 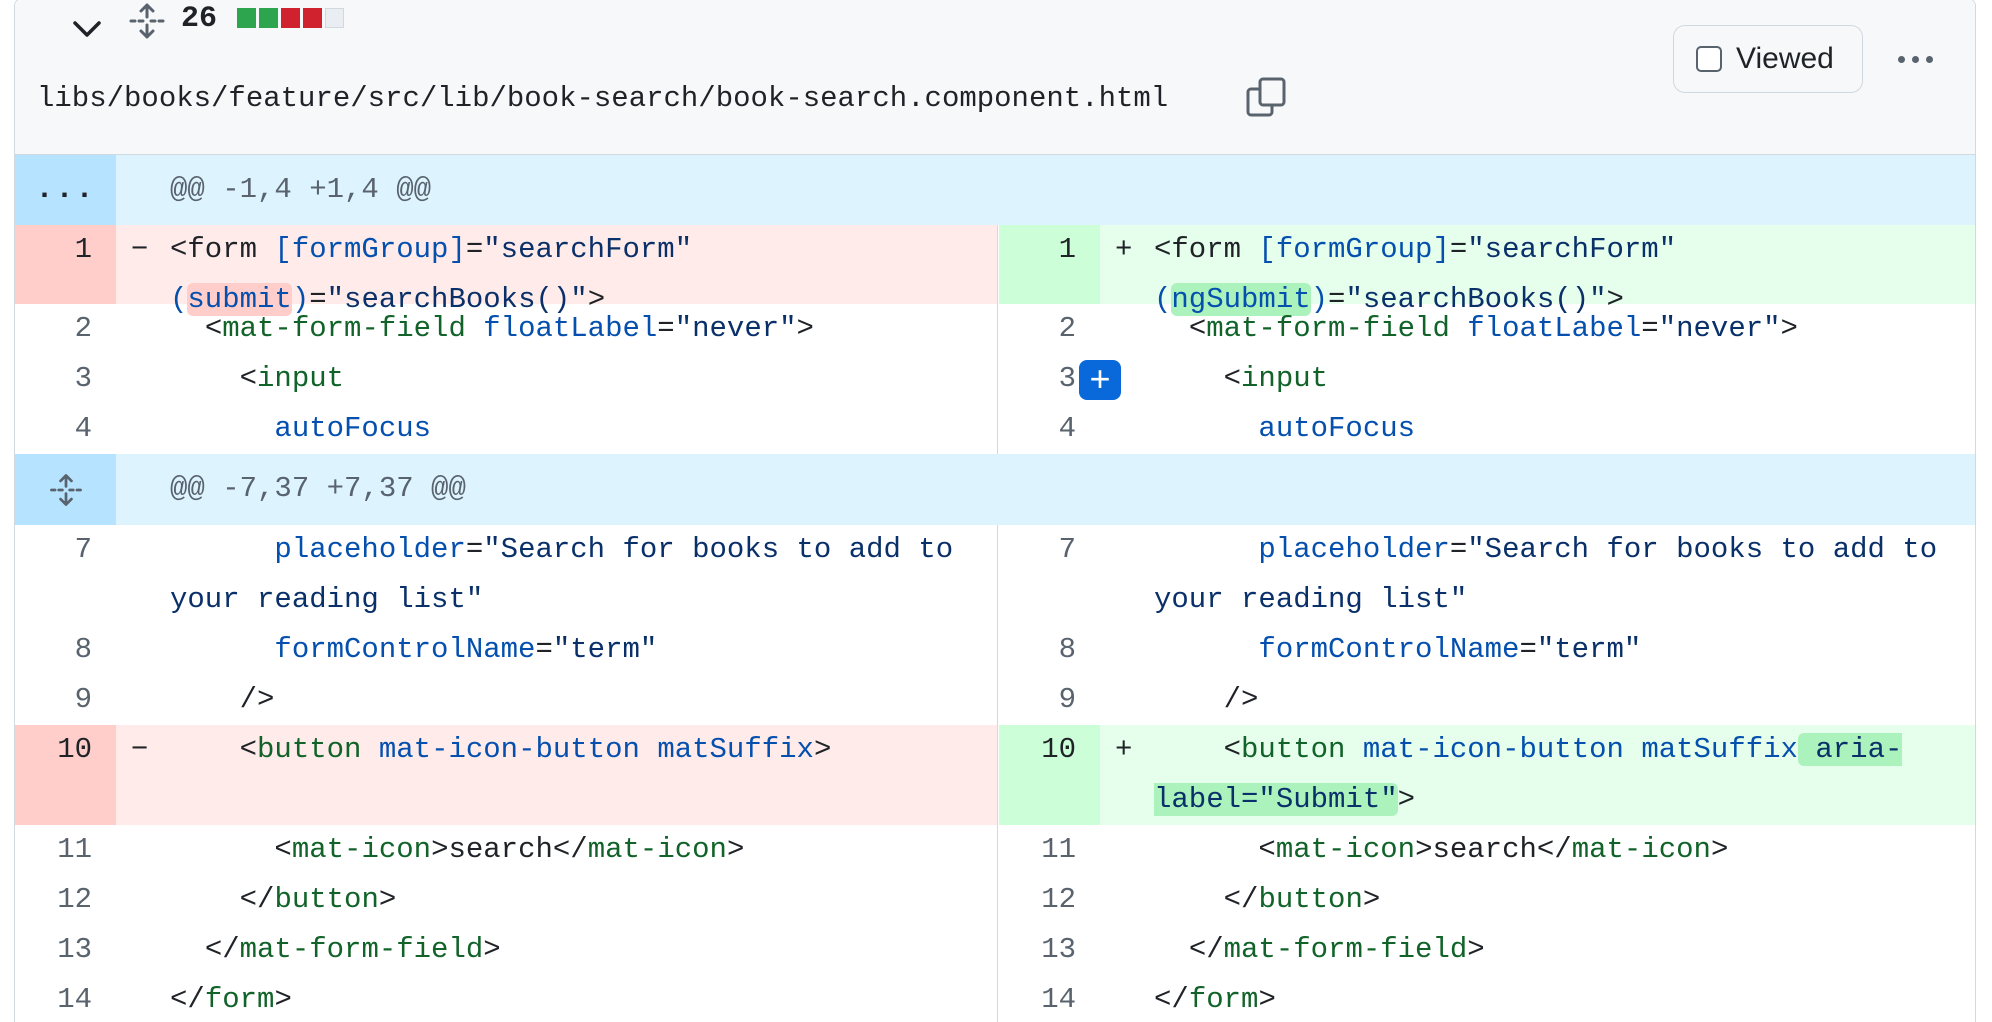 I want to click on hunk-header: ... @@ -1,4 +1,4 @@, so click(x=995, y=190).